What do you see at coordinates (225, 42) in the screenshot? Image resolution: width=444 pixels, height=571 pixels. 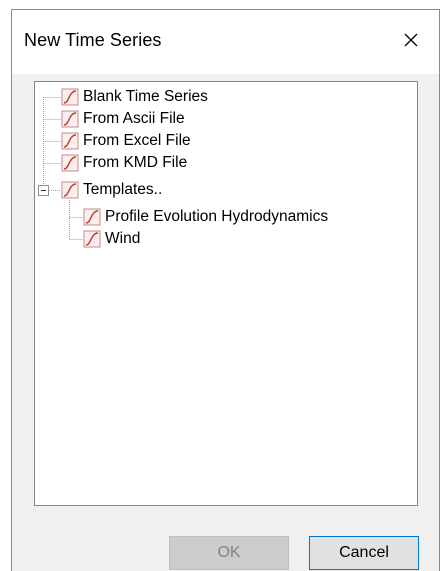 I see `title-bar: New Time Series` at bounding box center [225, 42].